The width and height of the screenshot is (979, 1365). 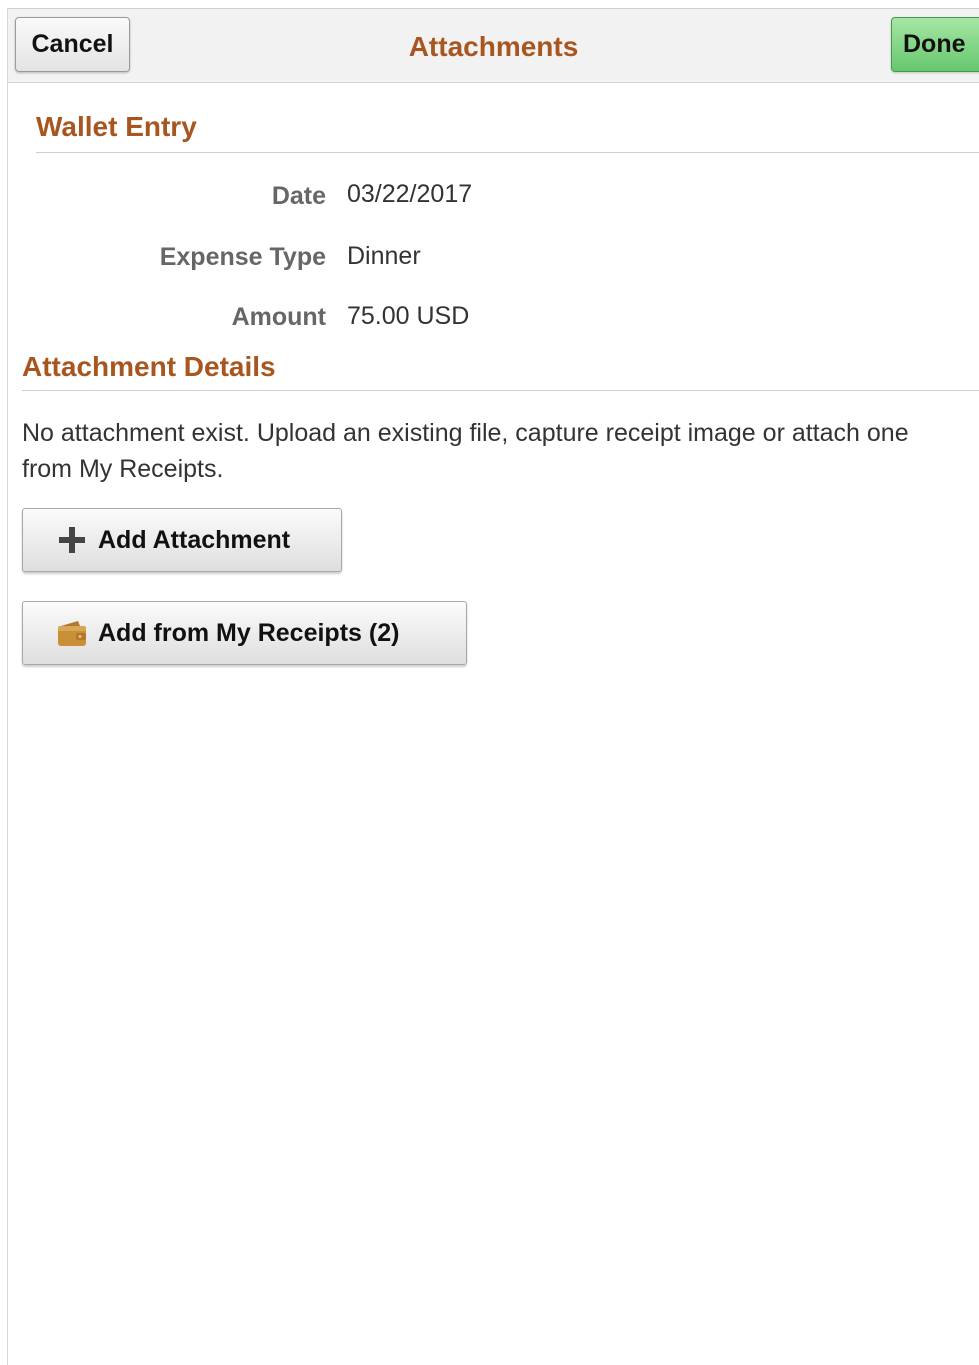 What do you see at coordinates (194, 539) in the screenshot?
I see `add-attachment-label: Add Attachment` at bounding box center [194, 539].